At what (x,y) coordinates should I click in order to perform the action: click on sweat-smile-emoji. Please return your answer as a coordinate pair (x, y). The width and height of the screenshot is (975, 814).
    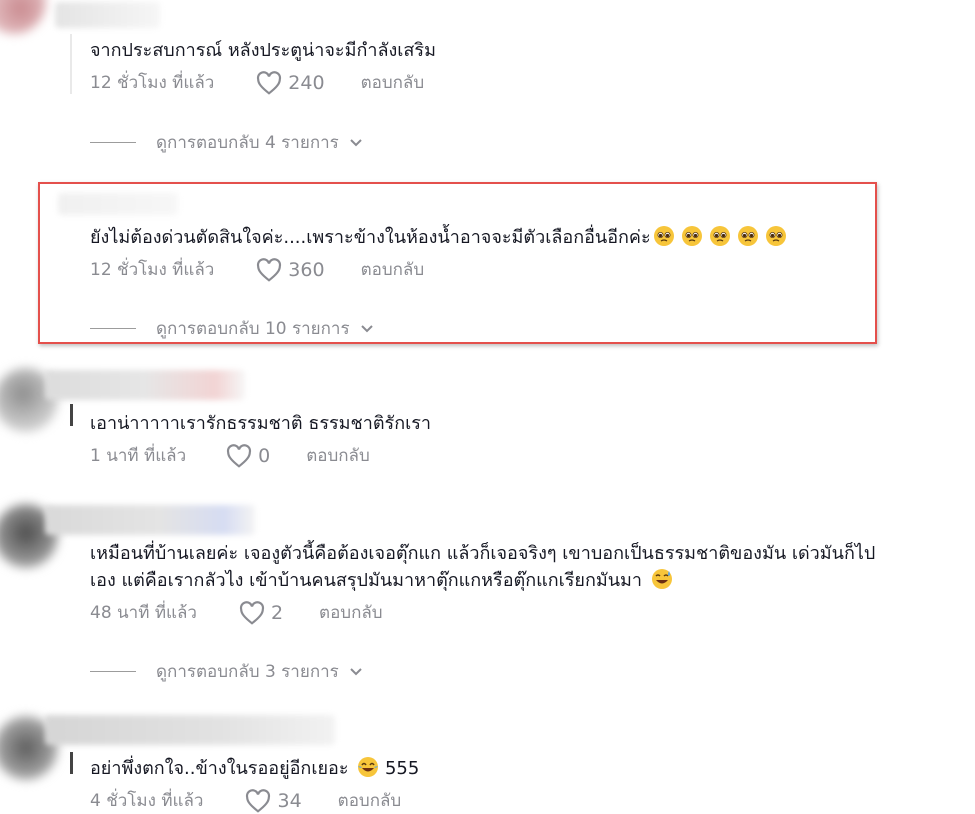
    Looking at the image, I should click on (661, 579).